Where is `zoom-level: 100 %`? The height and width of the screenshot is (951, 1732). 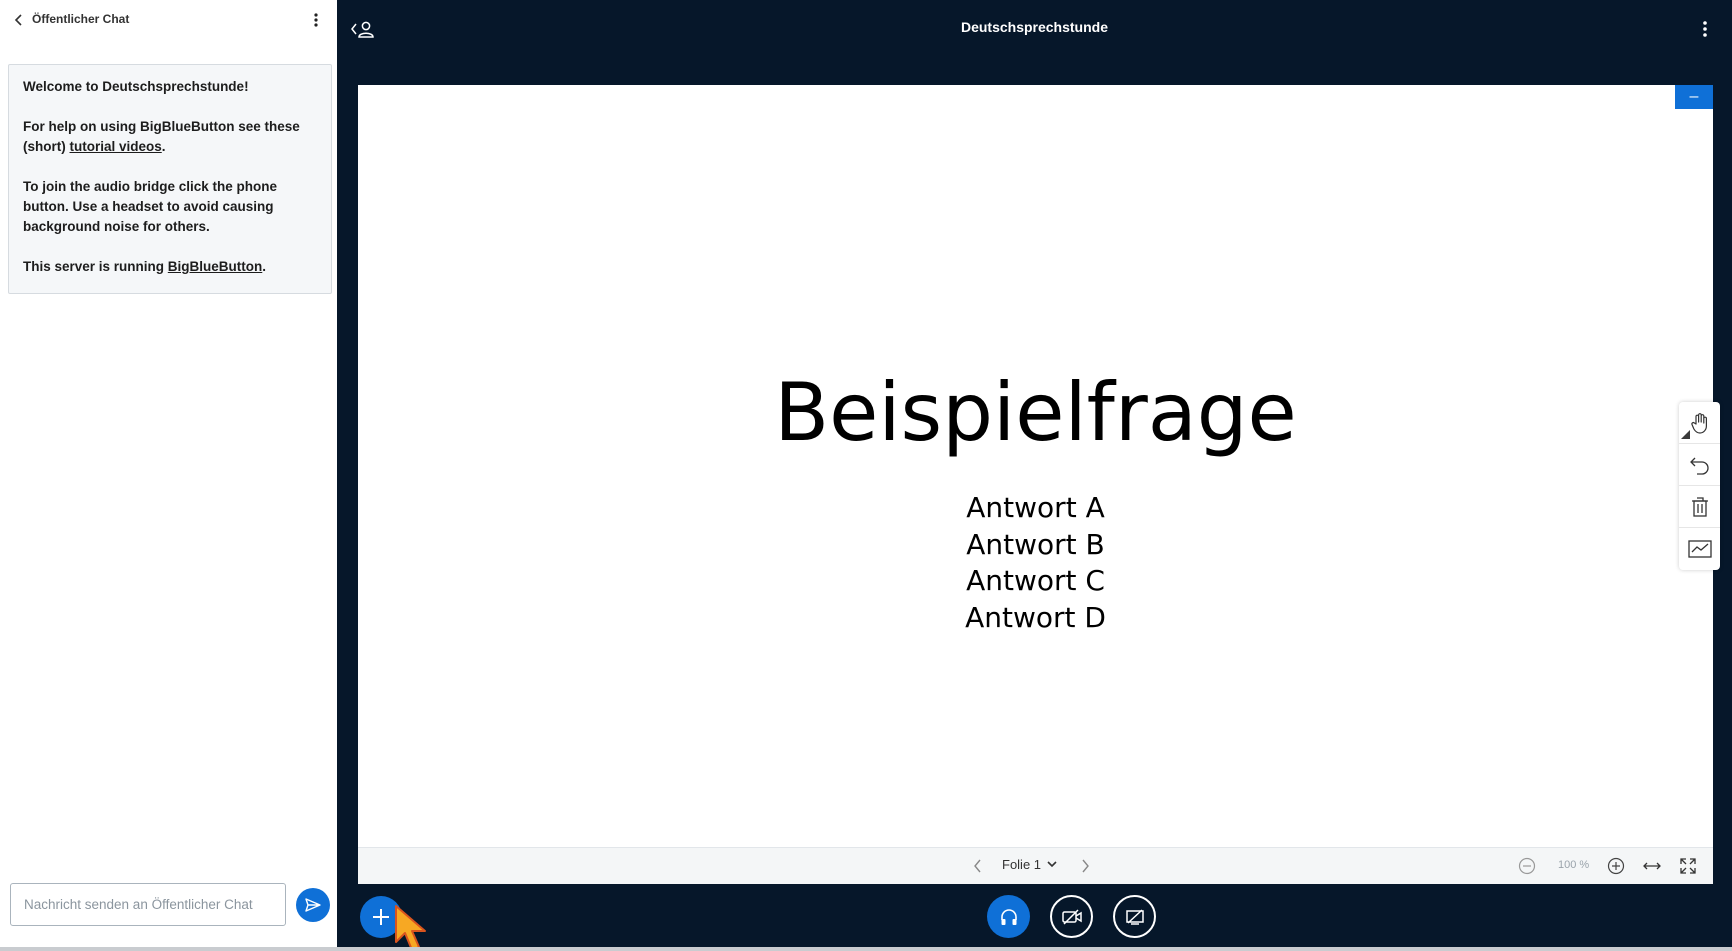
zoom-level: 100 % is located at coordinates (1574, 865).